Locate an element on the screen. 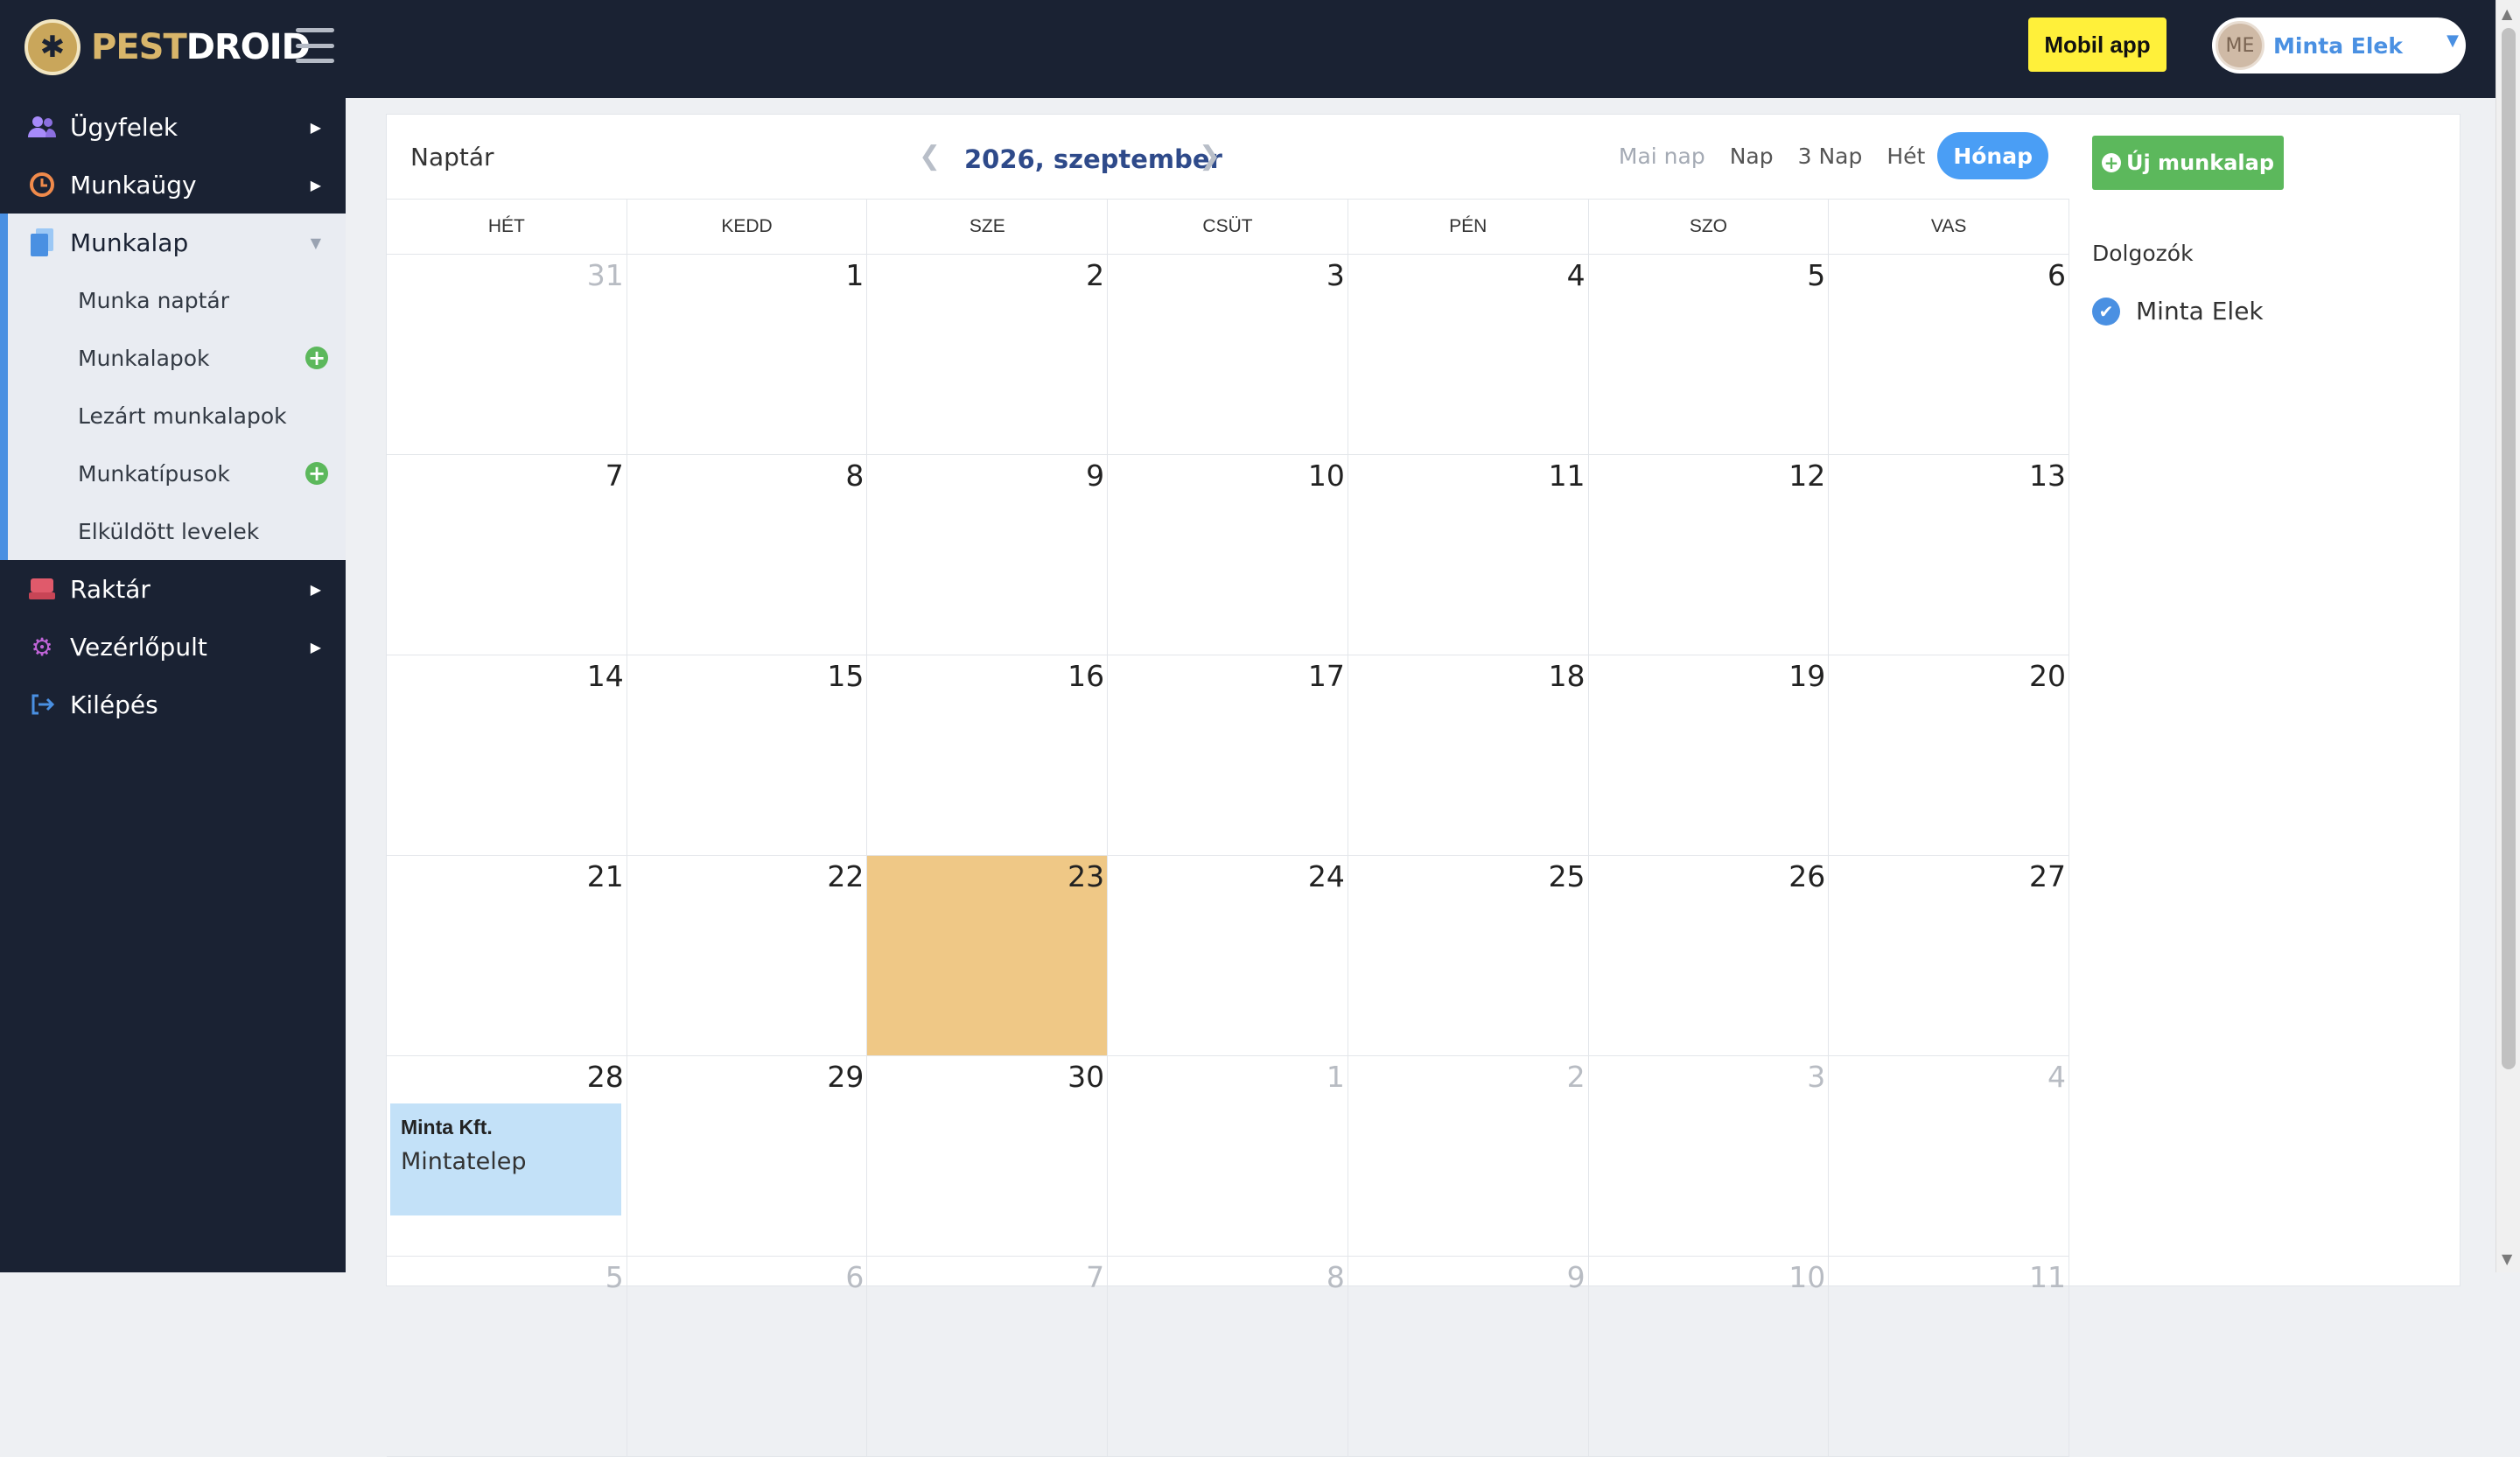  day-number: 21 is located at coordinates (605, 876).